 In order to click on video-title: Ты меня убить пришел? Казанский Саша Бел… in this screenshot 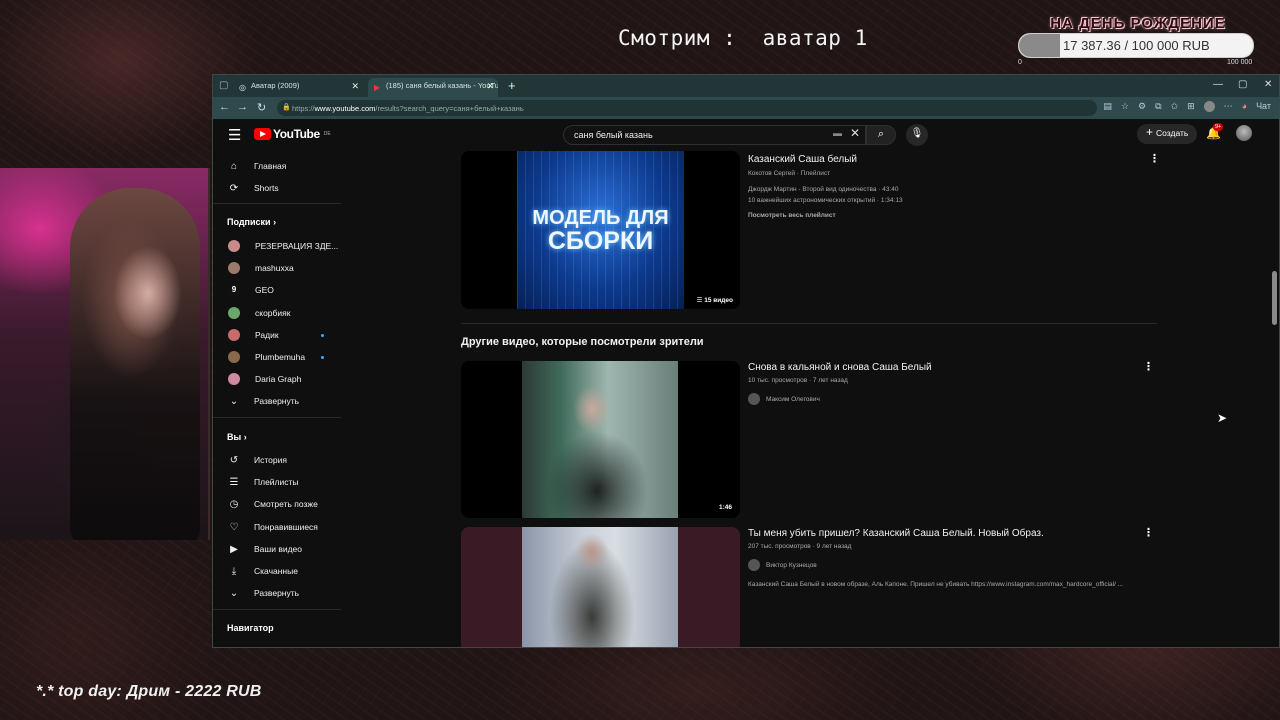, I will do `click(896, 533)`.